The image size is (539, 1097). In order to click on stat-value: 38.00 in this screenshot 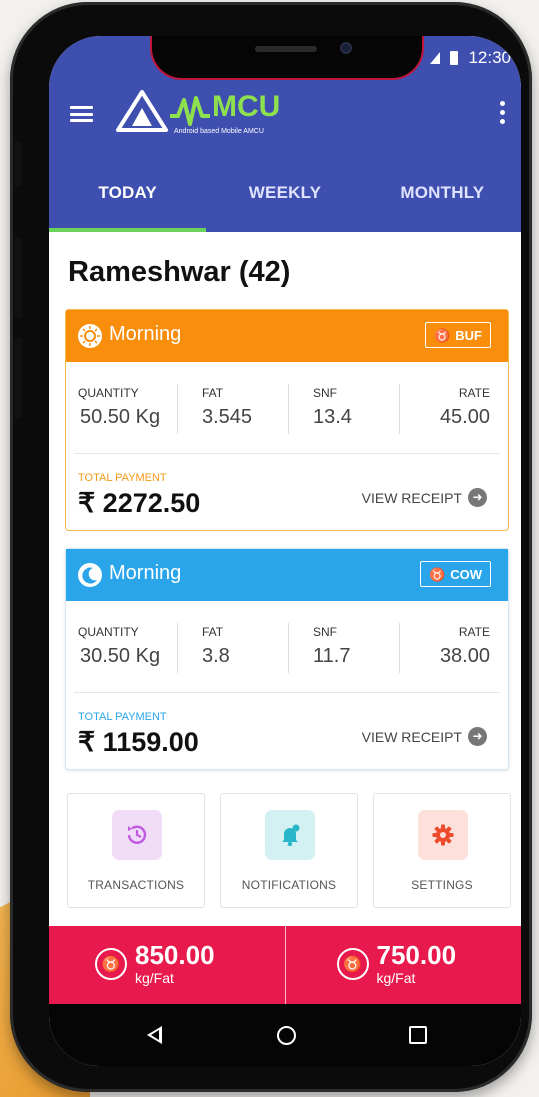, I will do `click(464, 656)`.